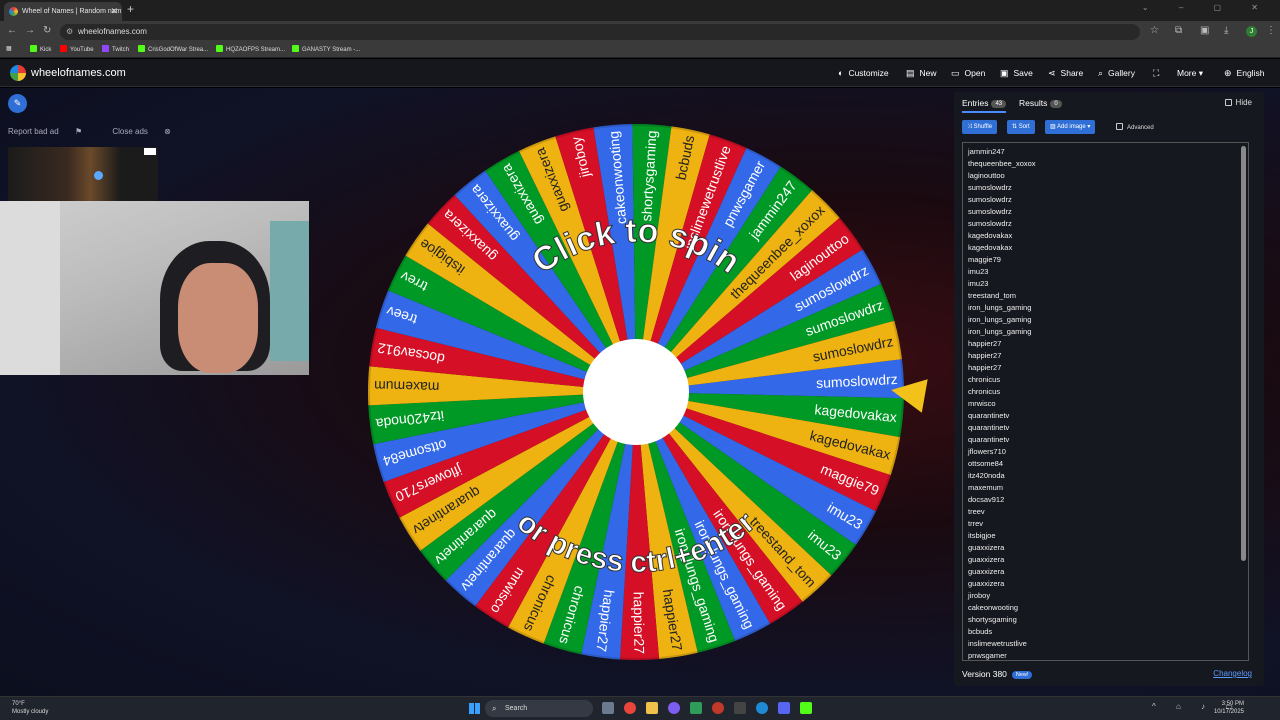 This screenshot has height=720, width=1280. What do you see at coordinates (52, 131) in the screenshot?
I see `report-ad-link: Report bad ad ⚑` at bounding box center [52, 131].